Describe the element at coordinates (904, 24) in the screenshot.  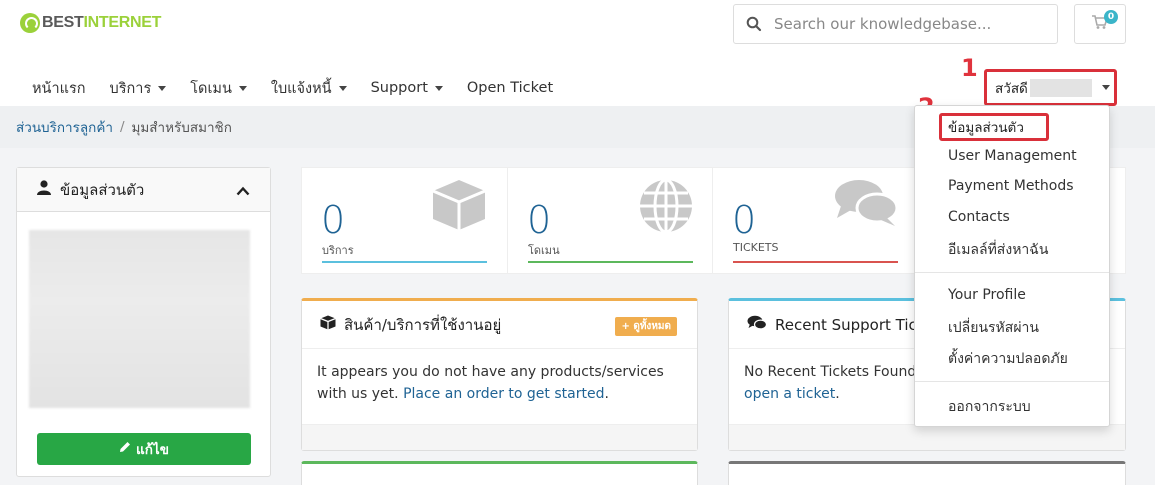
I see `search-input` at that location.